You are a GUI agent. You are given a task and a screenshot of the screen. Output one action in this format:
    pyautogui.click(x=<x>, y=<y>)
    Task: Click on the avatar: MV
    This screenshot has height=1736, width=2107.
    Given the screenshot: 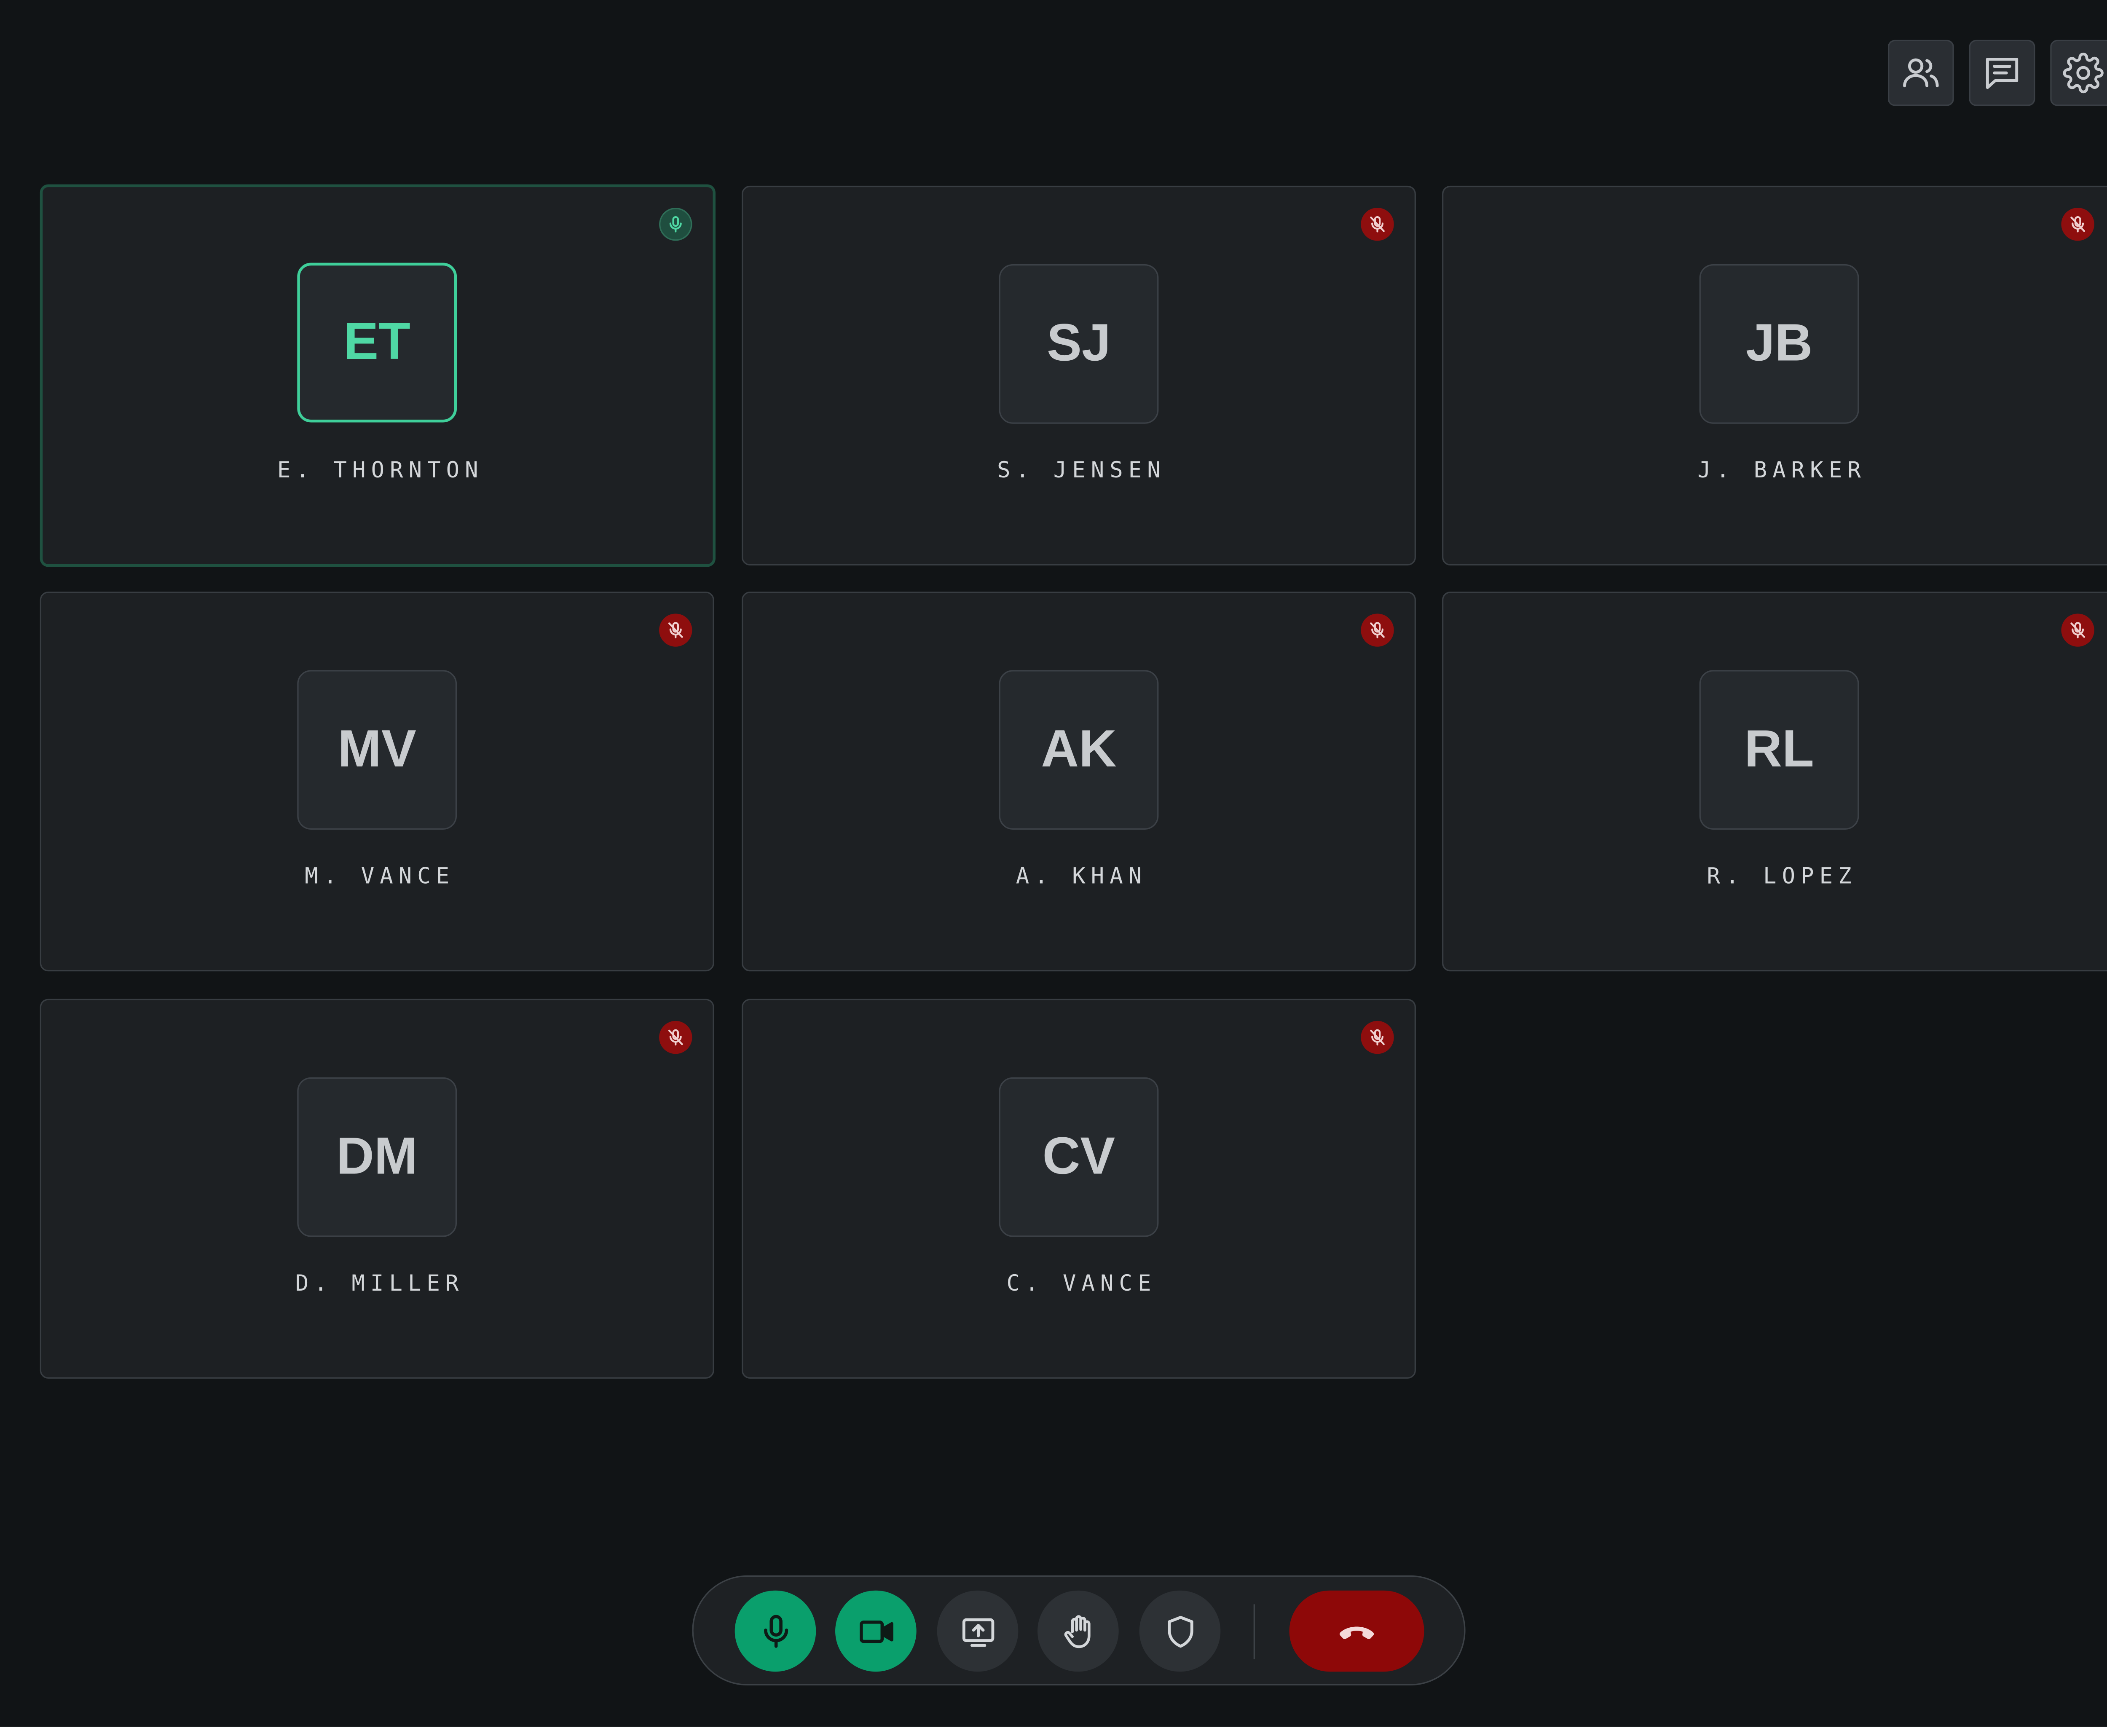 What is the action you would take?
    pyautogui.click(x=377, y=750)
    